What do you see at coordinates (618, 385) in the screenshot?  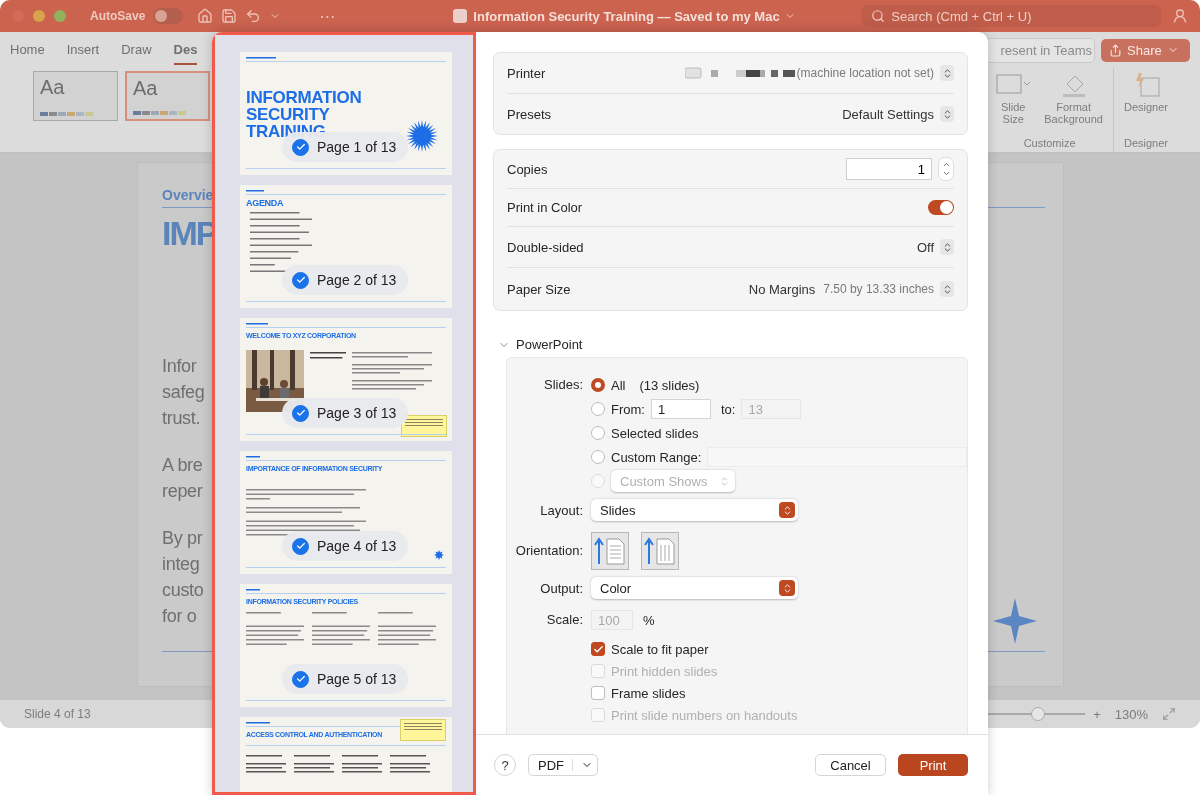 I see `option-label: All` at bounding box center [618, 385].